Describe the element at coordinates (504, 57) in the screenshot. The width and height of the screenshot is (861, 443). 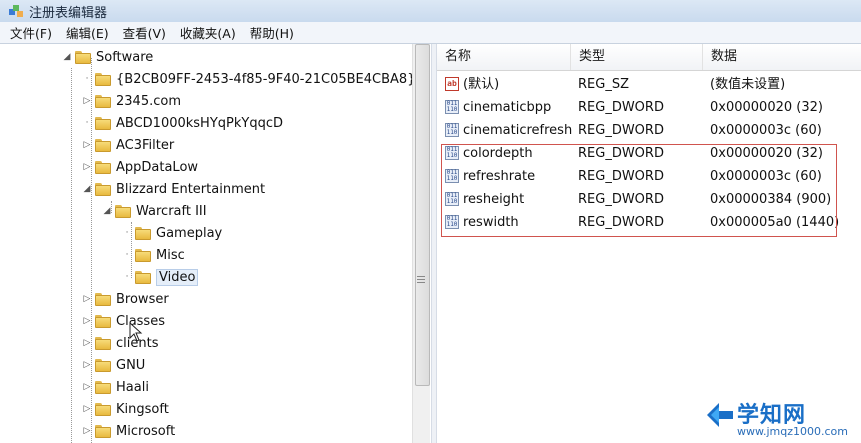
I see `column-header-name: 名称` at that location.